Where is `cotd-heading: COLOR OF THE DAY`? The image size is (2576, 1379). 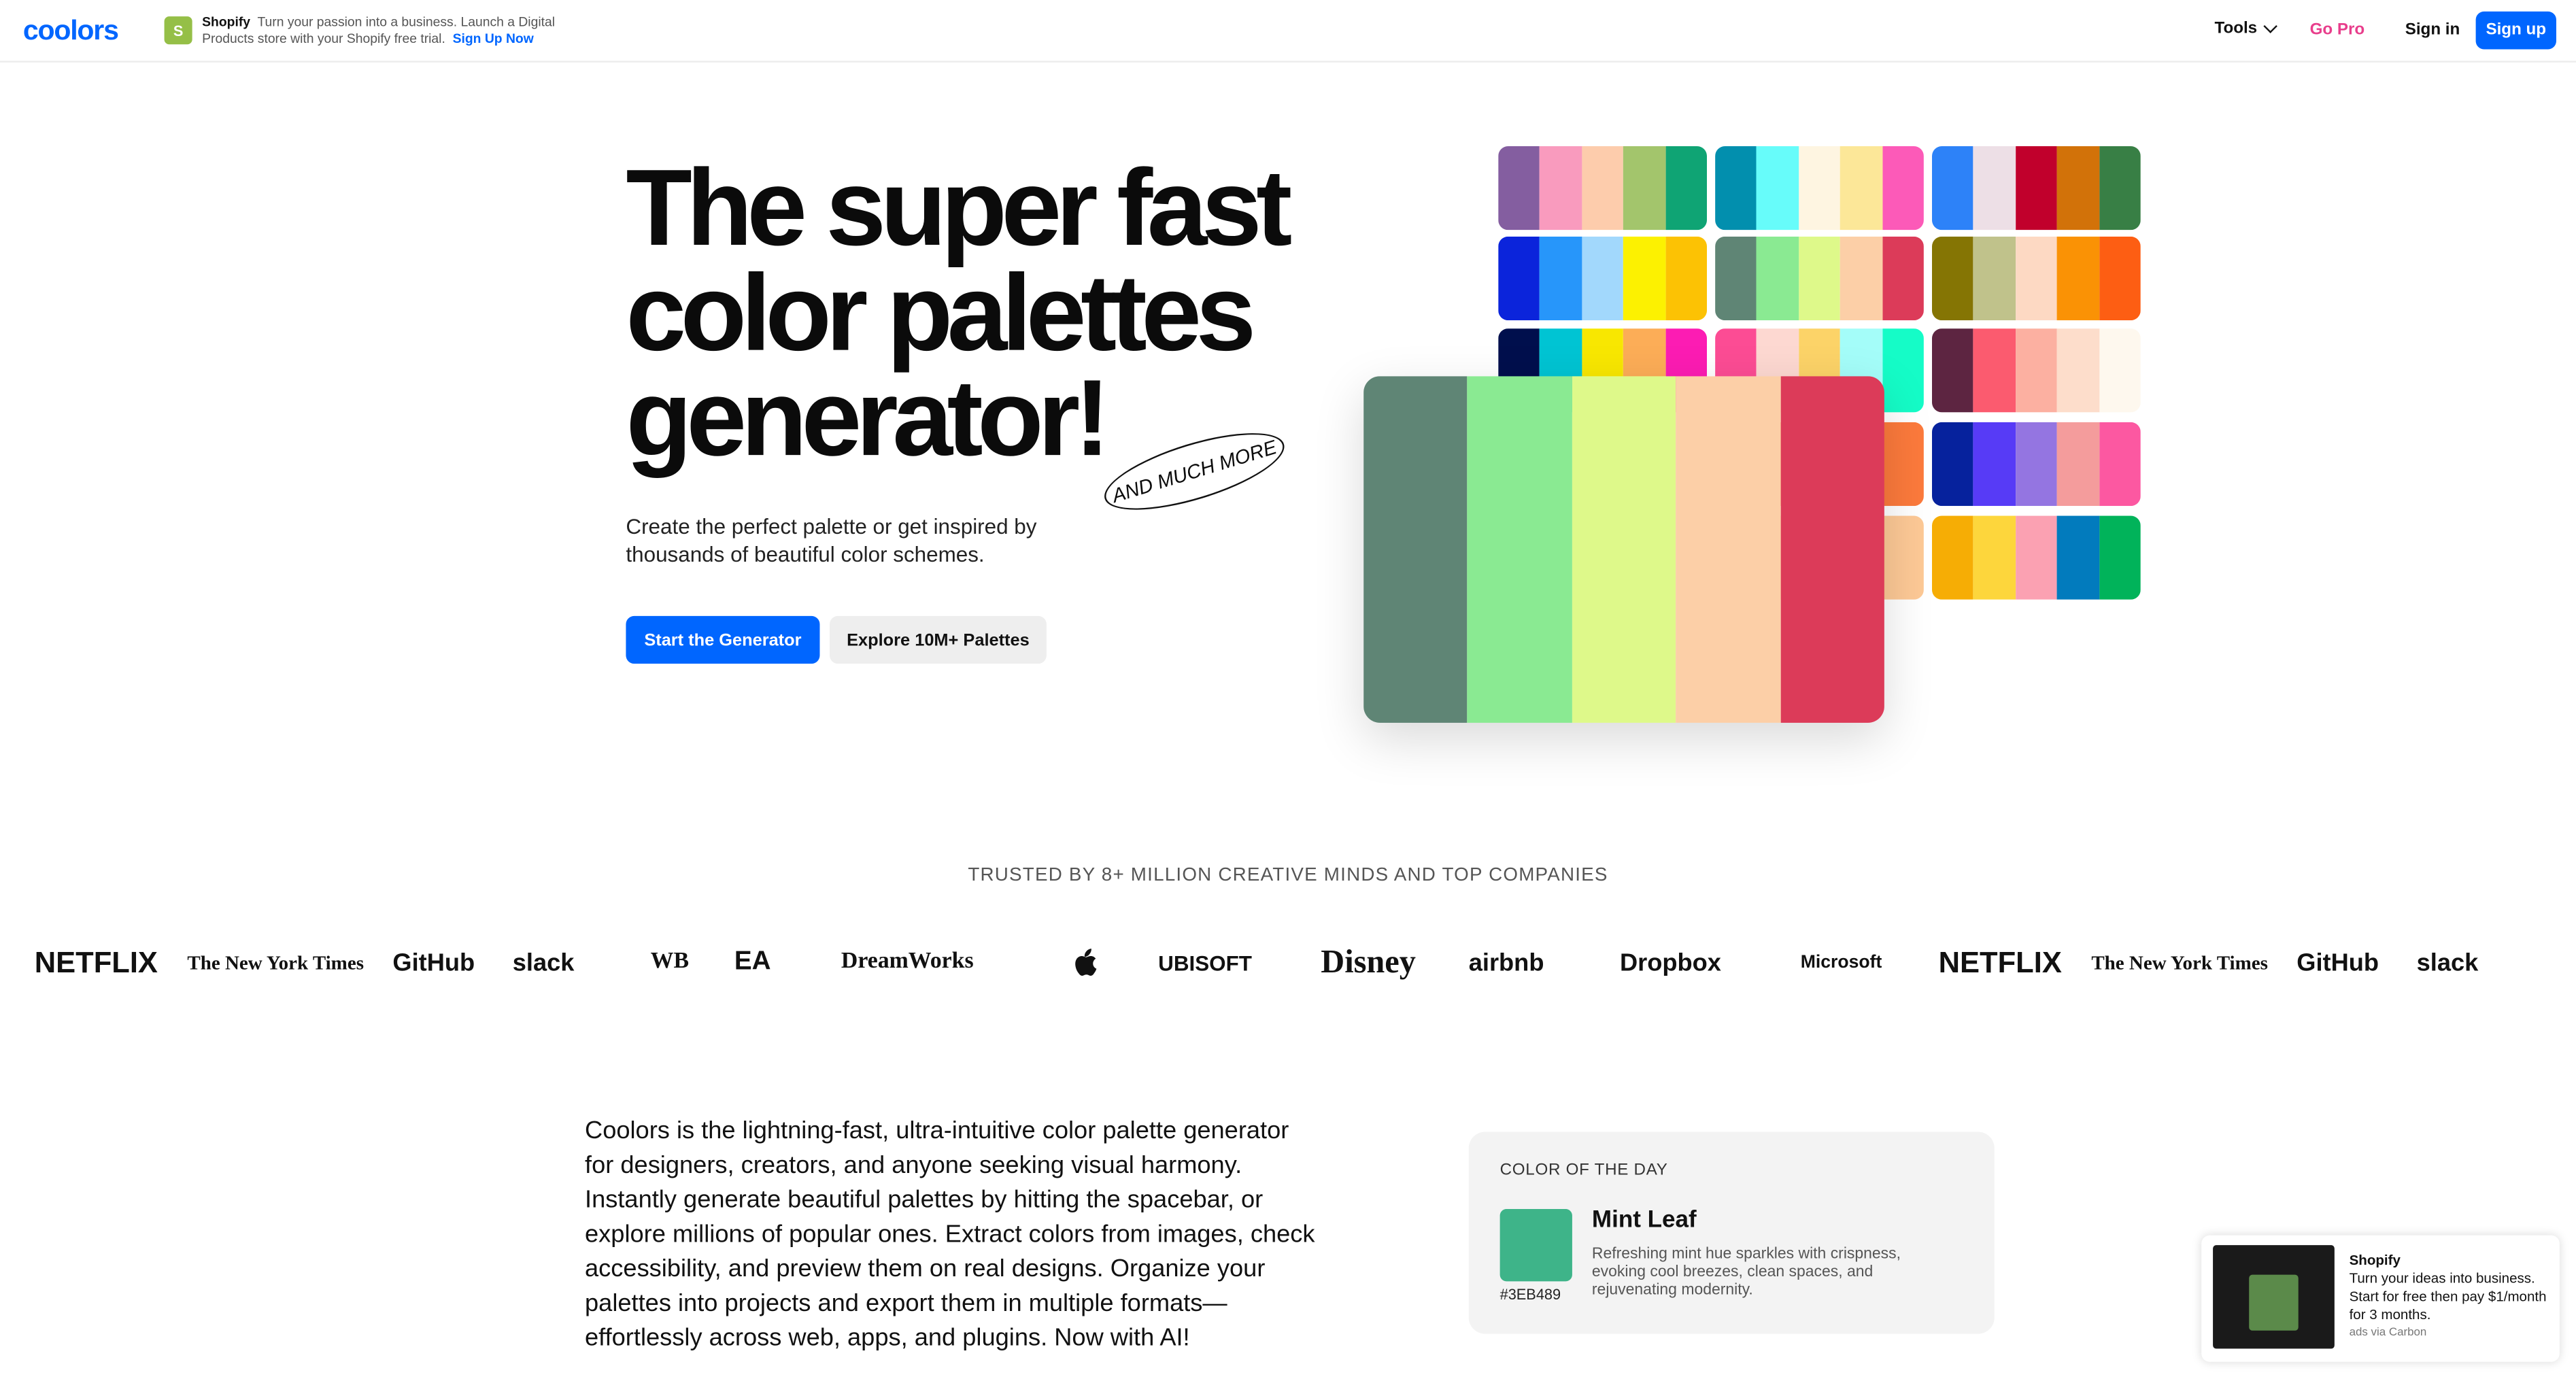
cotd-heading: COLOR OF THE DAY is located at coordinates (1583, 1170).